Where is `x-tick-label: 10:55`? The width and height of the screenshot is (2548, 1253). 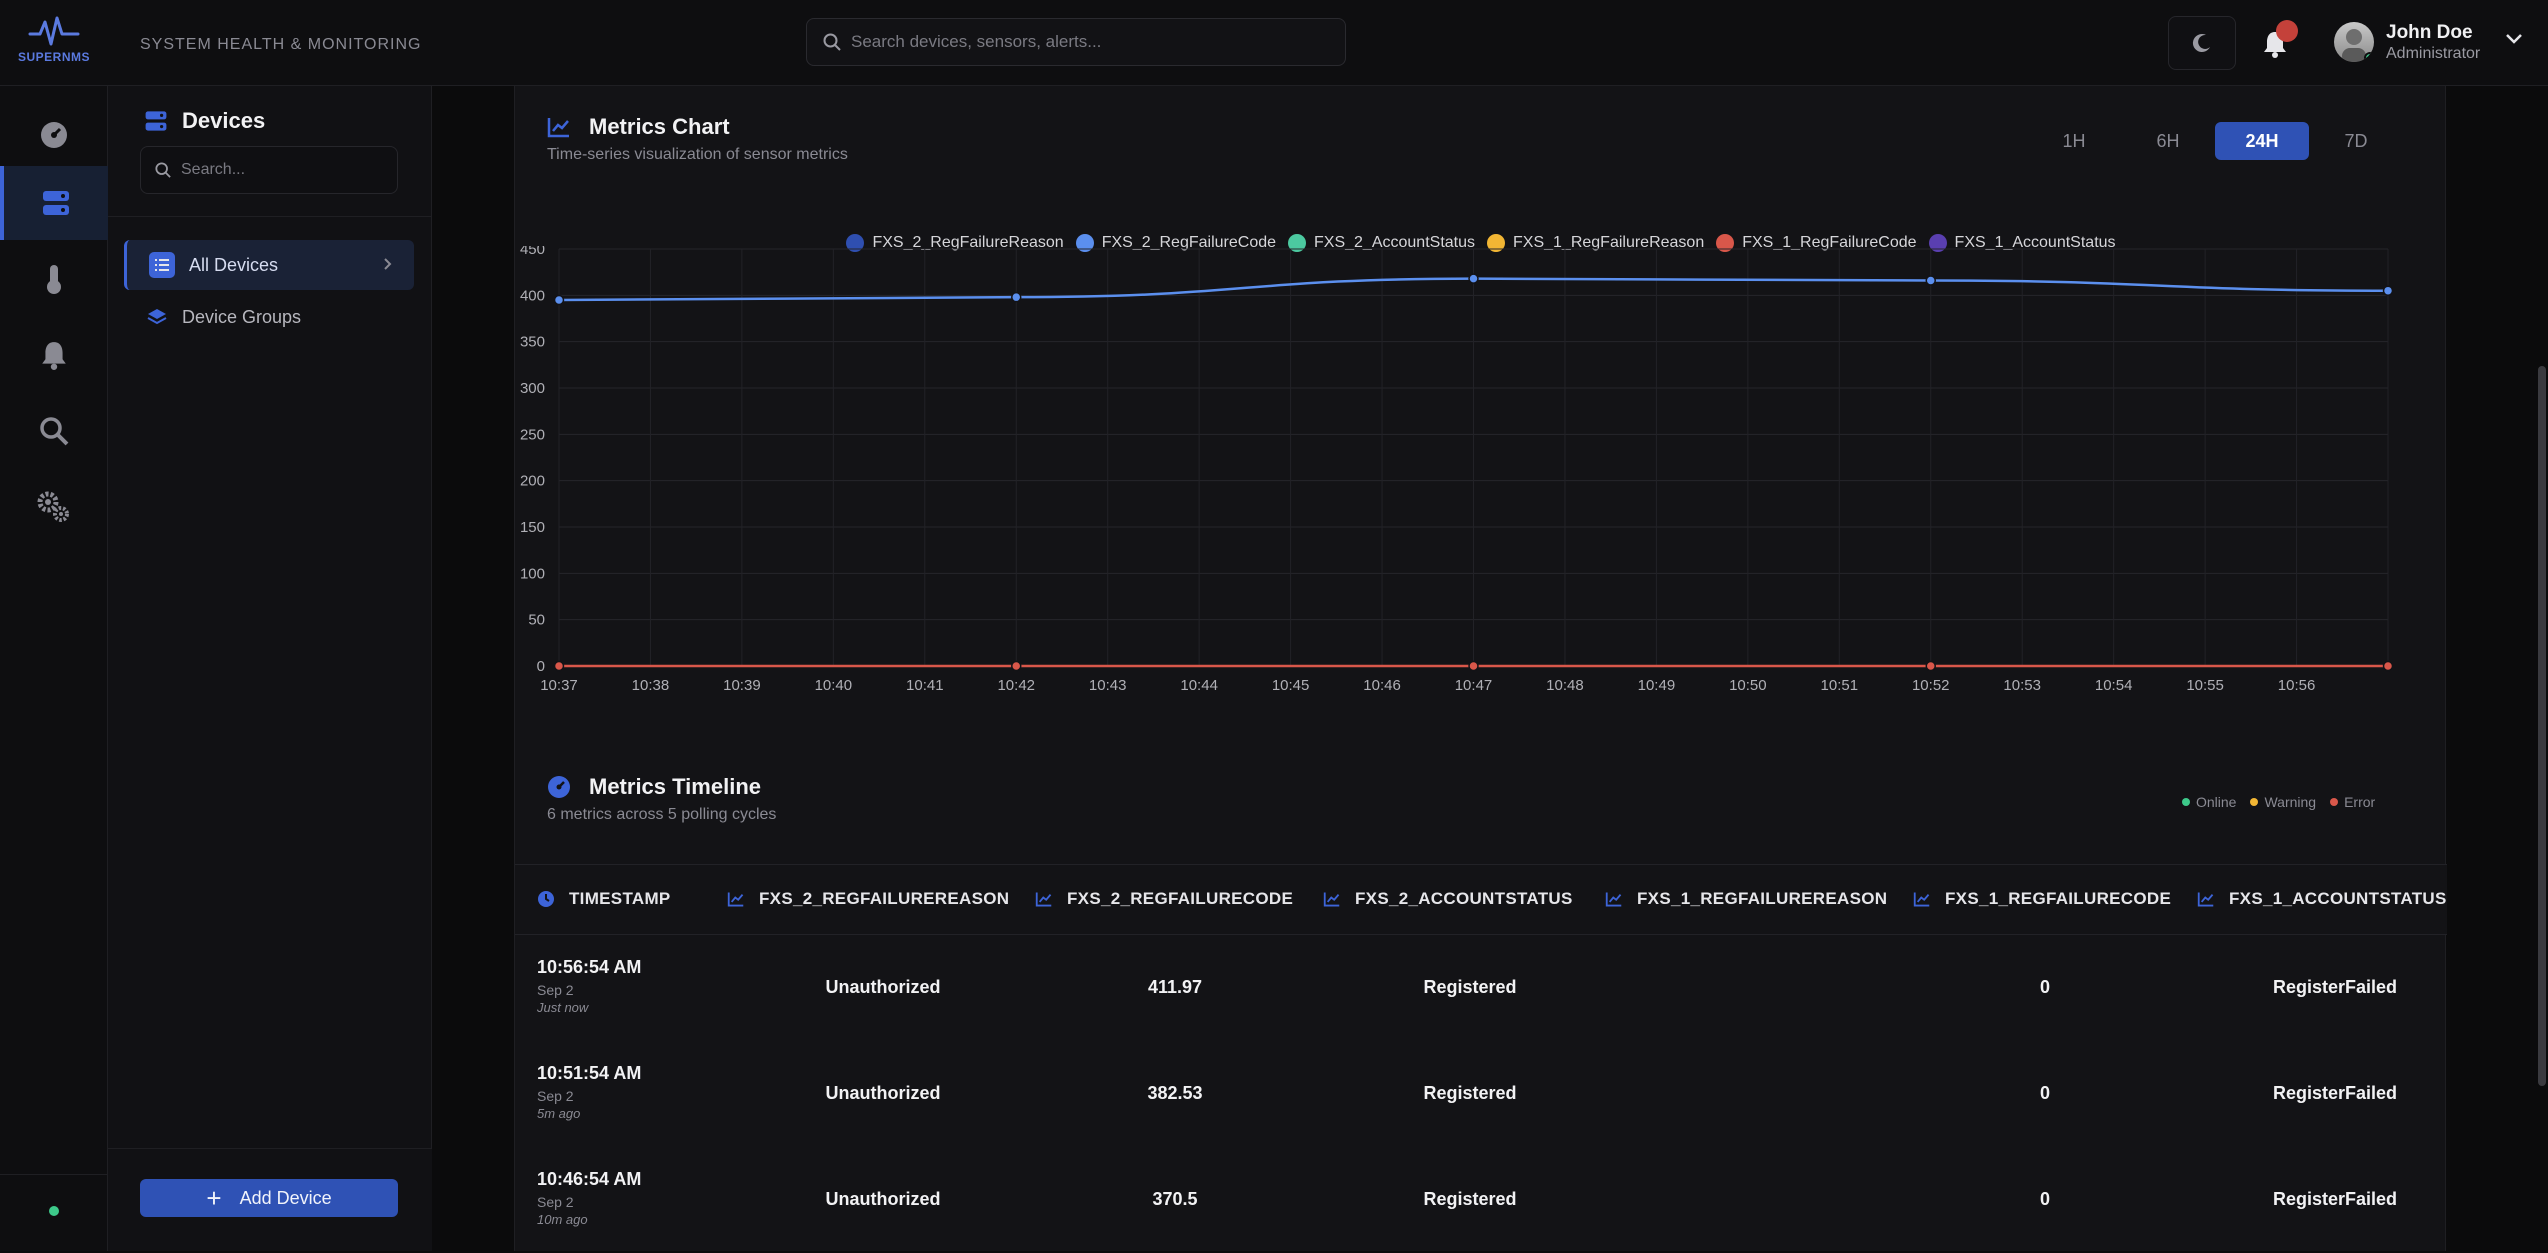 x-tick-label: 10:55 is located at coordinates (2205, 685).